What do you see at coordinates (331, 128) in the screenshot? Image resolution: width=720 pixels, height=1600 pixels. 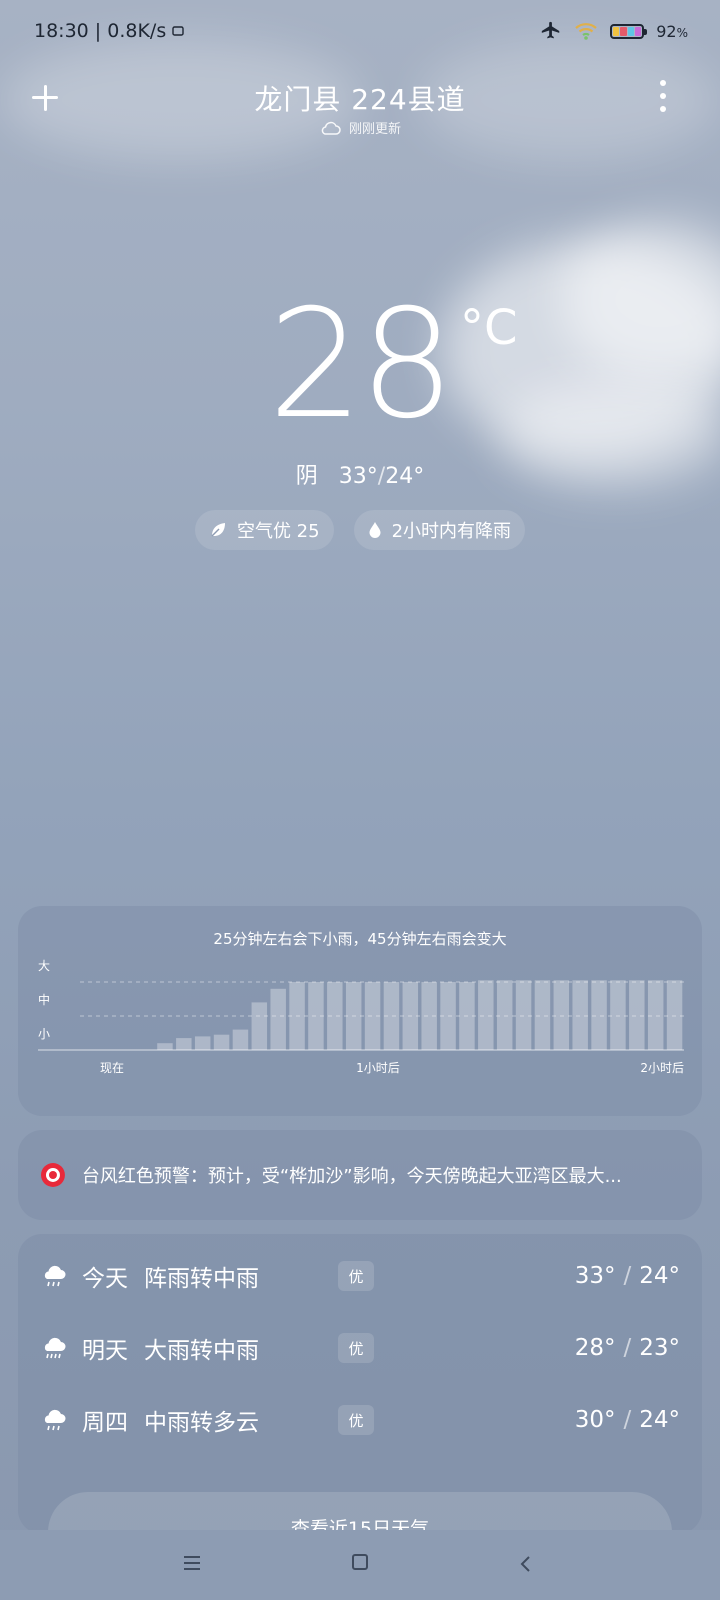 I see `cloud-icon` at bounding box center [331, 128].